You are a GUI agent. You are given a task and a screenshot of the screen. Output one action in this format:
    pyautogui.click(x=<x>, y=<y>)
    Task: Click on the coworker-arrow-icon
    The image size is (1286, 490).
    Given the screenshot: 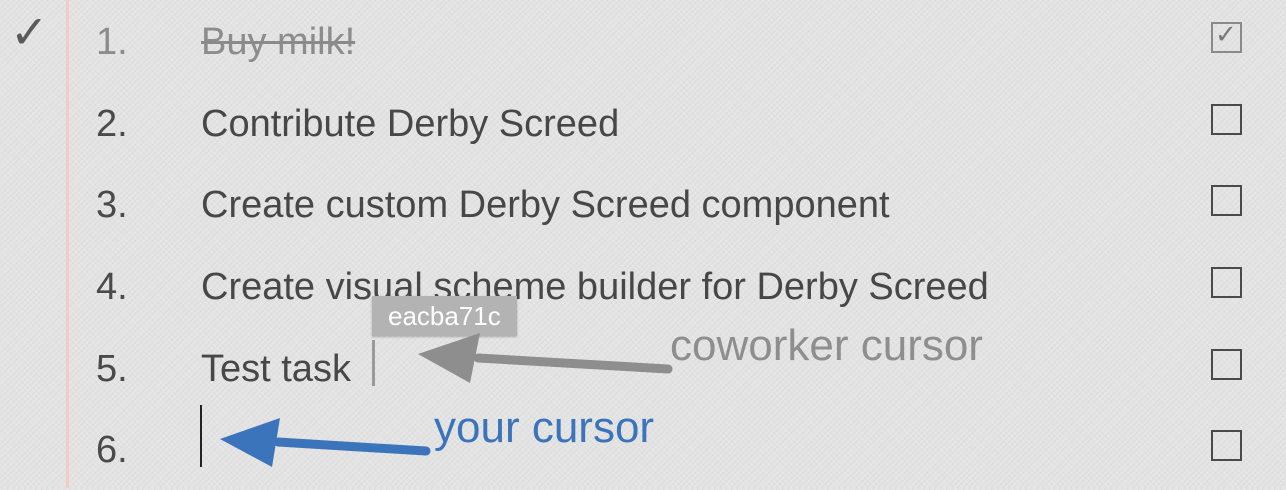 What is the action you would take?
    pyautogui.click(x=545, y=358)
    